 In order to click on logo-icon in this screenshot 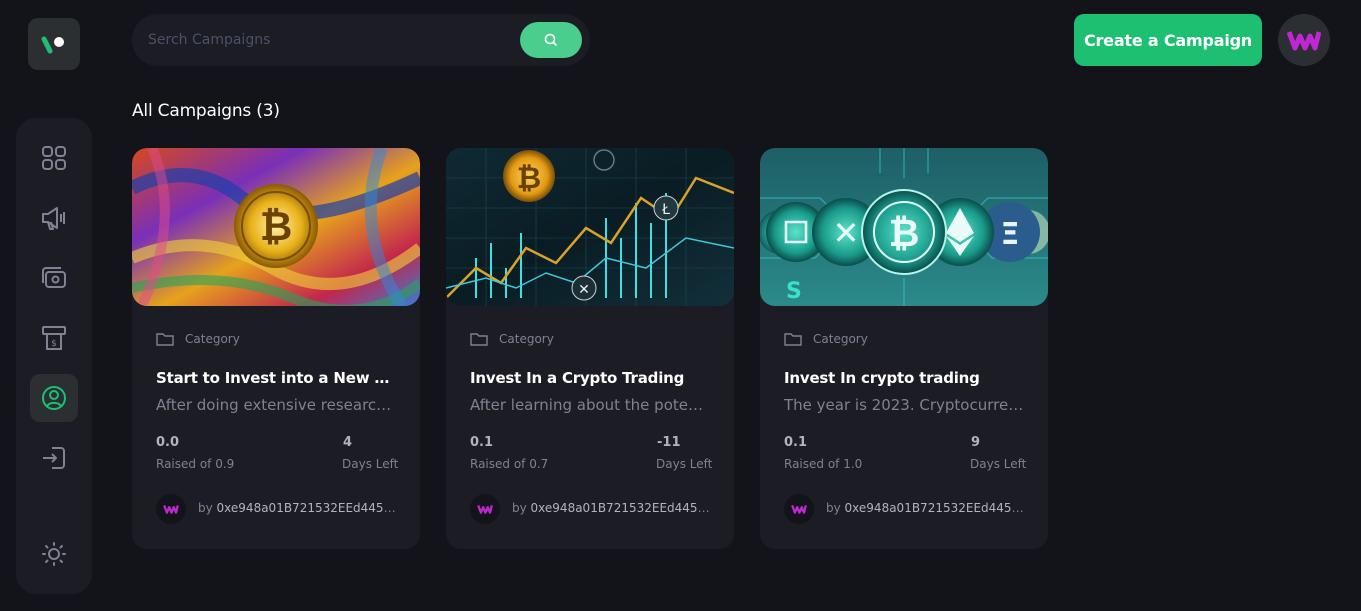, I will do `click(52, 45)`.